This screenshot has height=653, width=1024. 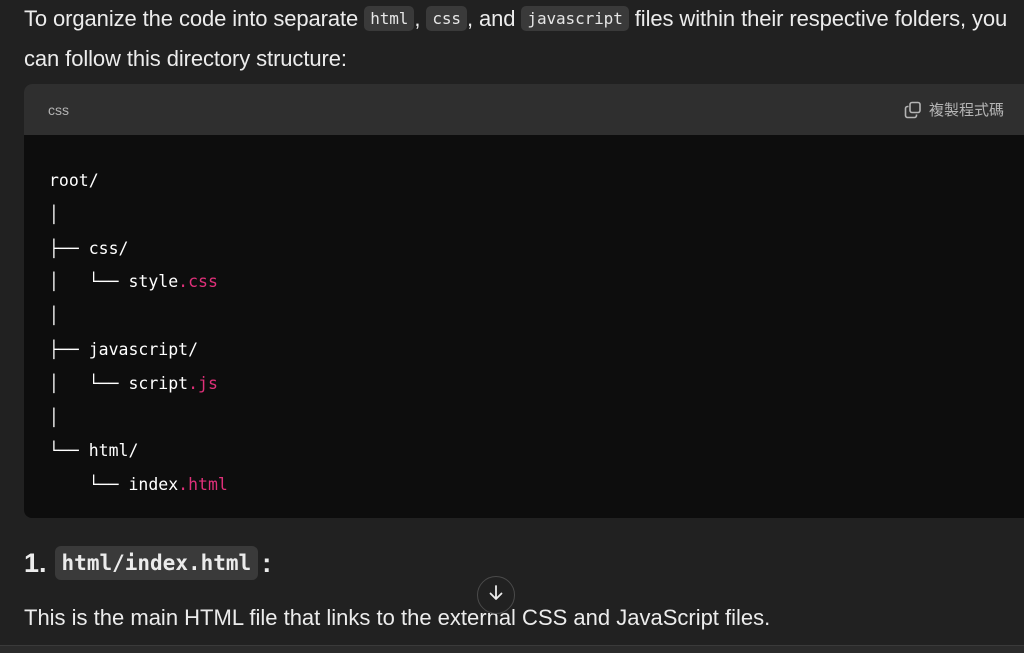 I want to click on code-line: │ └── script.js, so click(x=536, y=384).